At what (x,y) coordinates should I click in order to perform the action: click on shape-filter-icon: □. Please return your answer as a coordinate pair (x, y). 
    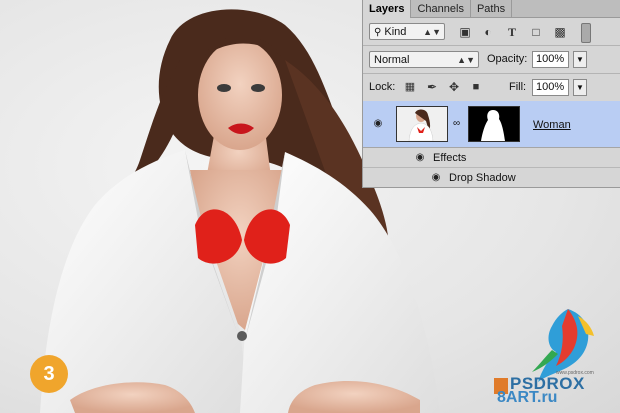
    Looking at the image, I should click on (536, 32).